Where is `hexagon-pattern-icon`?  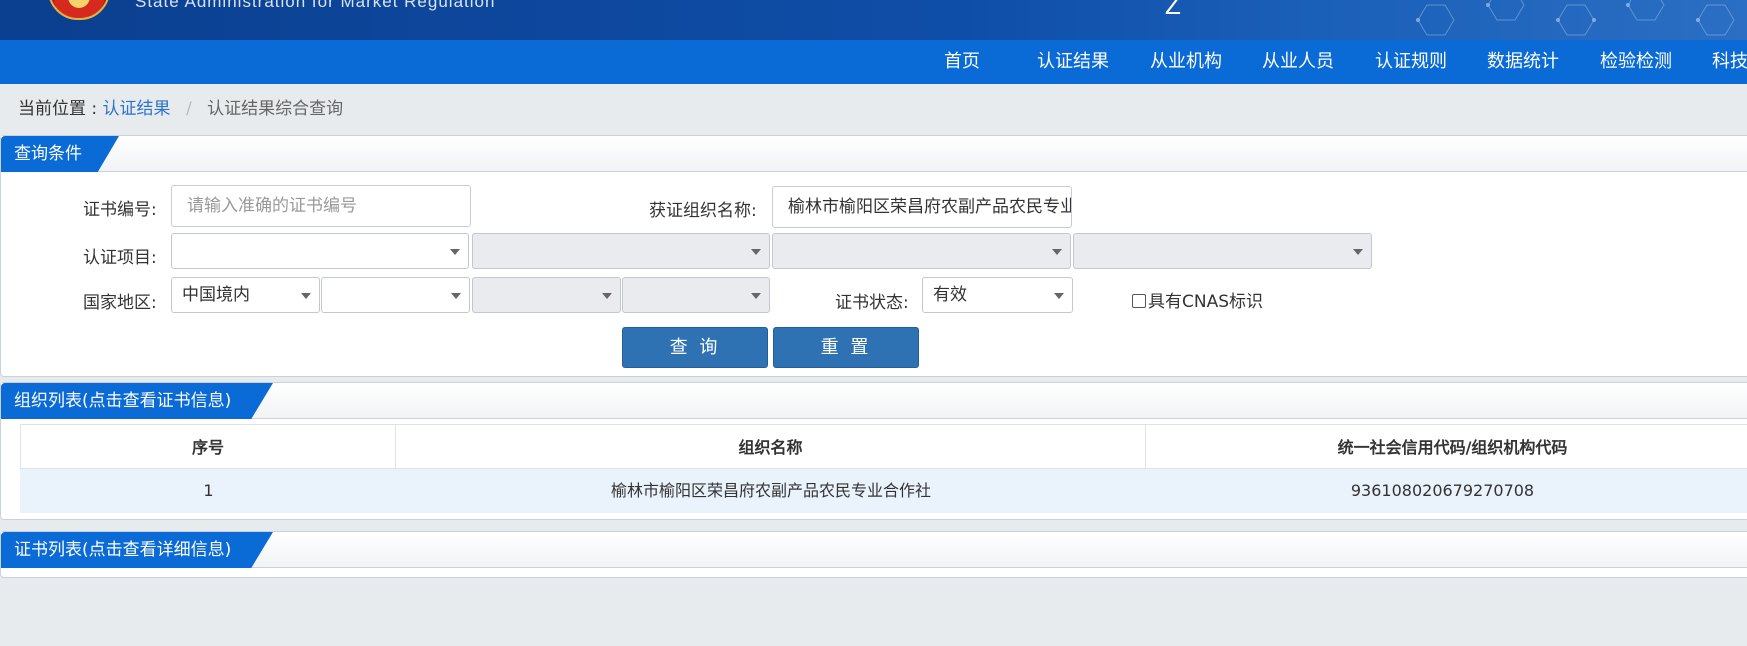
hexagon-pattern-icon is located at coordinates (1575, 18).